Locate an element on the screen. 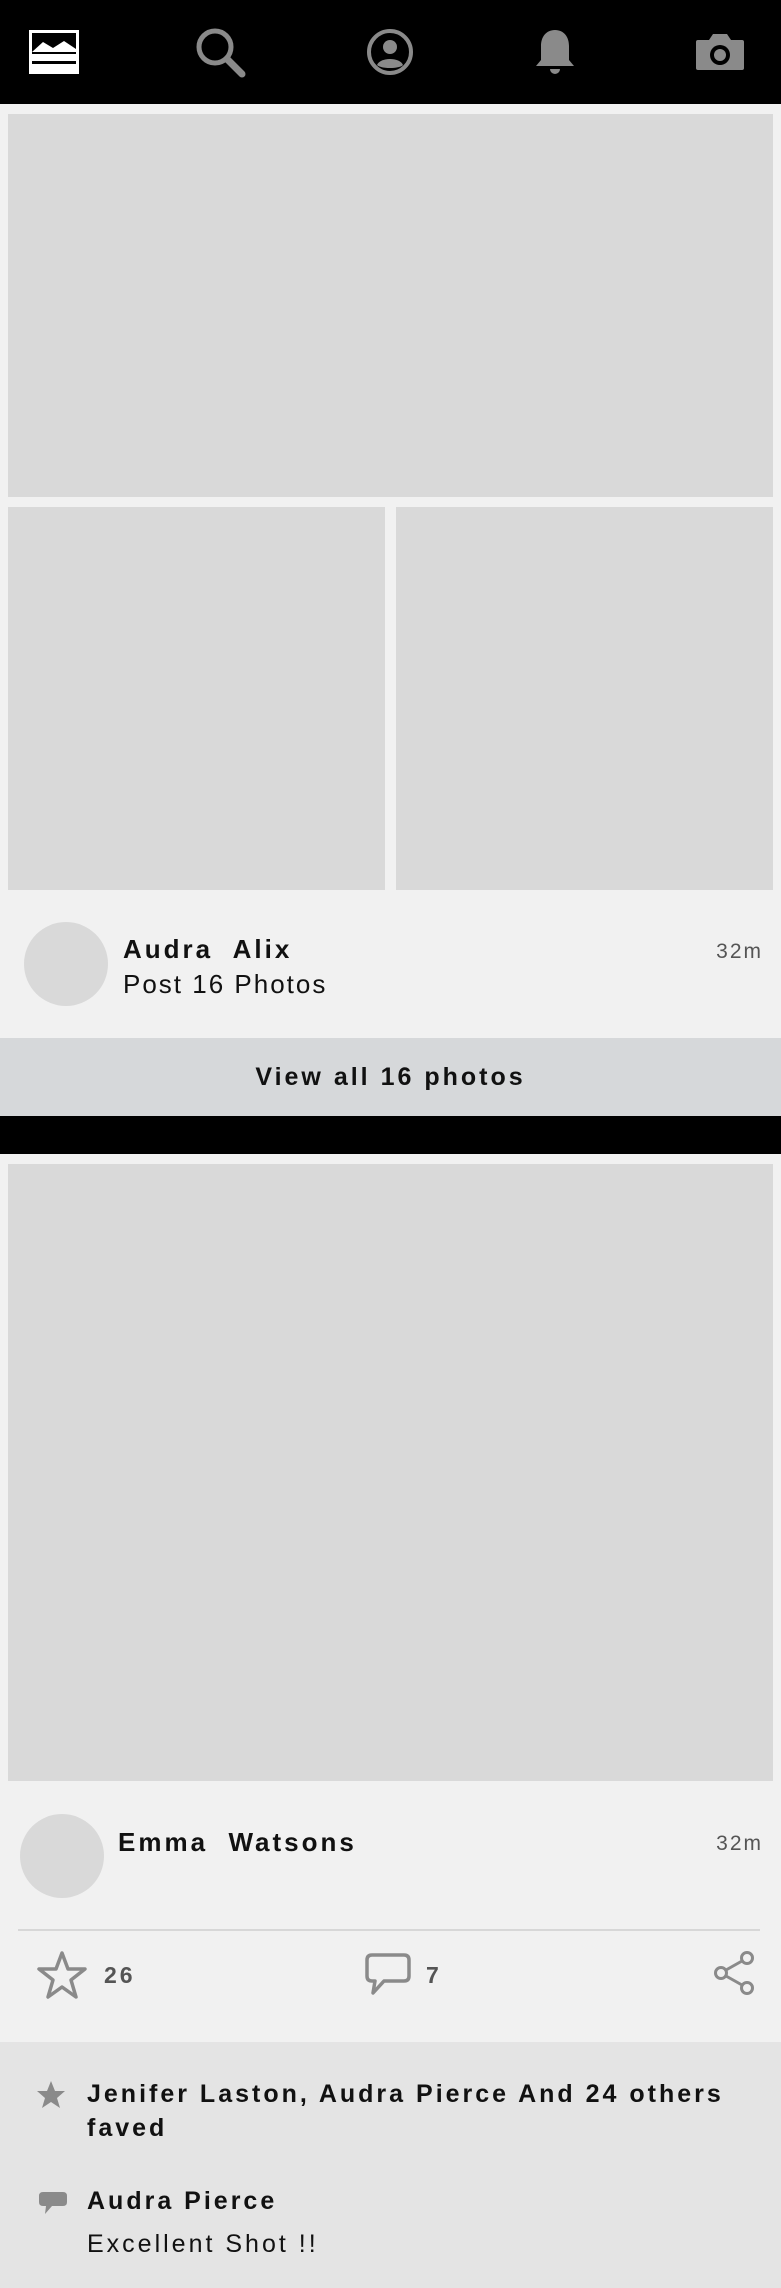 Image resolution: width=781 pixels, height=2288 pixels. share-icon is located at coordinates (734, 1973).